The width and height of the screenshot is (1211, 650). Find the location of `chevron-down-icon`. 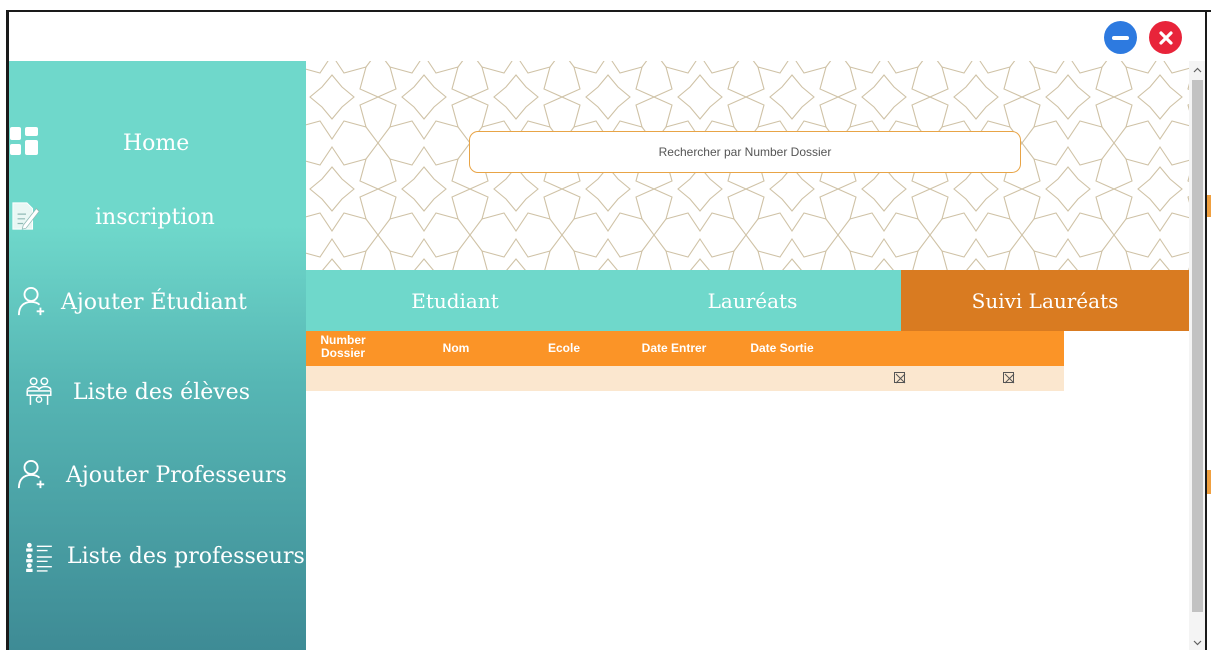

chevron-down-icon is located at coordinates (1197, 643).